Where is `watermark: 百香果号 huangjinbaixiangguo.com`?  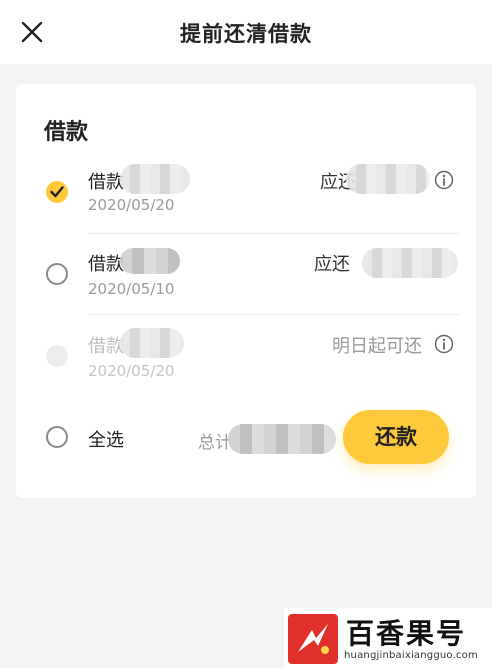
watermark: 百香果号 huangjinbaixiangguo.com is located at coordinates (388, 638).